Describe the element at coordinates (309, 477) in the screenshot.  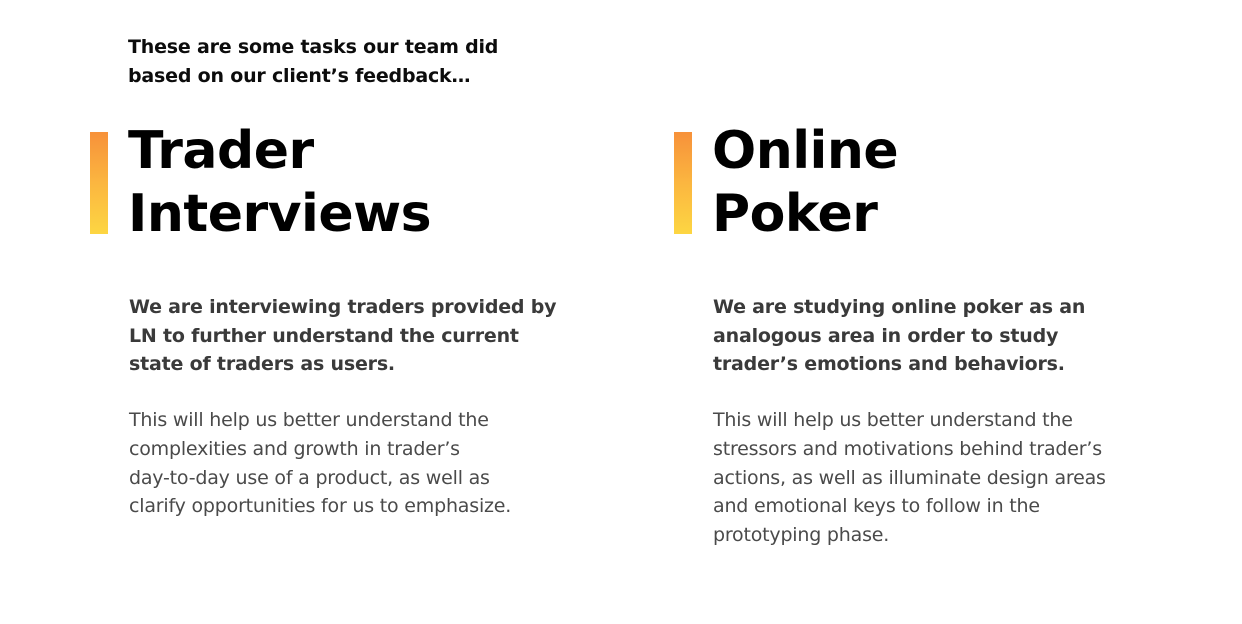
I see `card-body-line: day-to-day use of a product, as well as` at that location.